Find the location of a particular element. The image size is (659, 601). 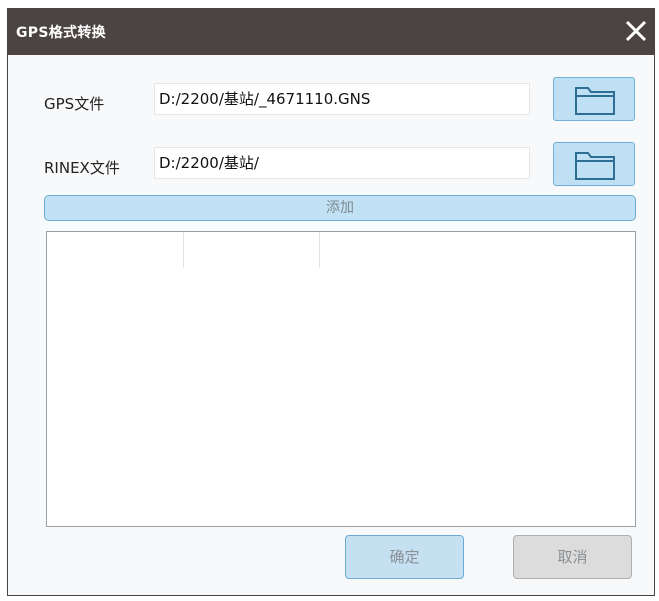

dialog-title: GPS格式转换 is located at coordinates (61, 33).